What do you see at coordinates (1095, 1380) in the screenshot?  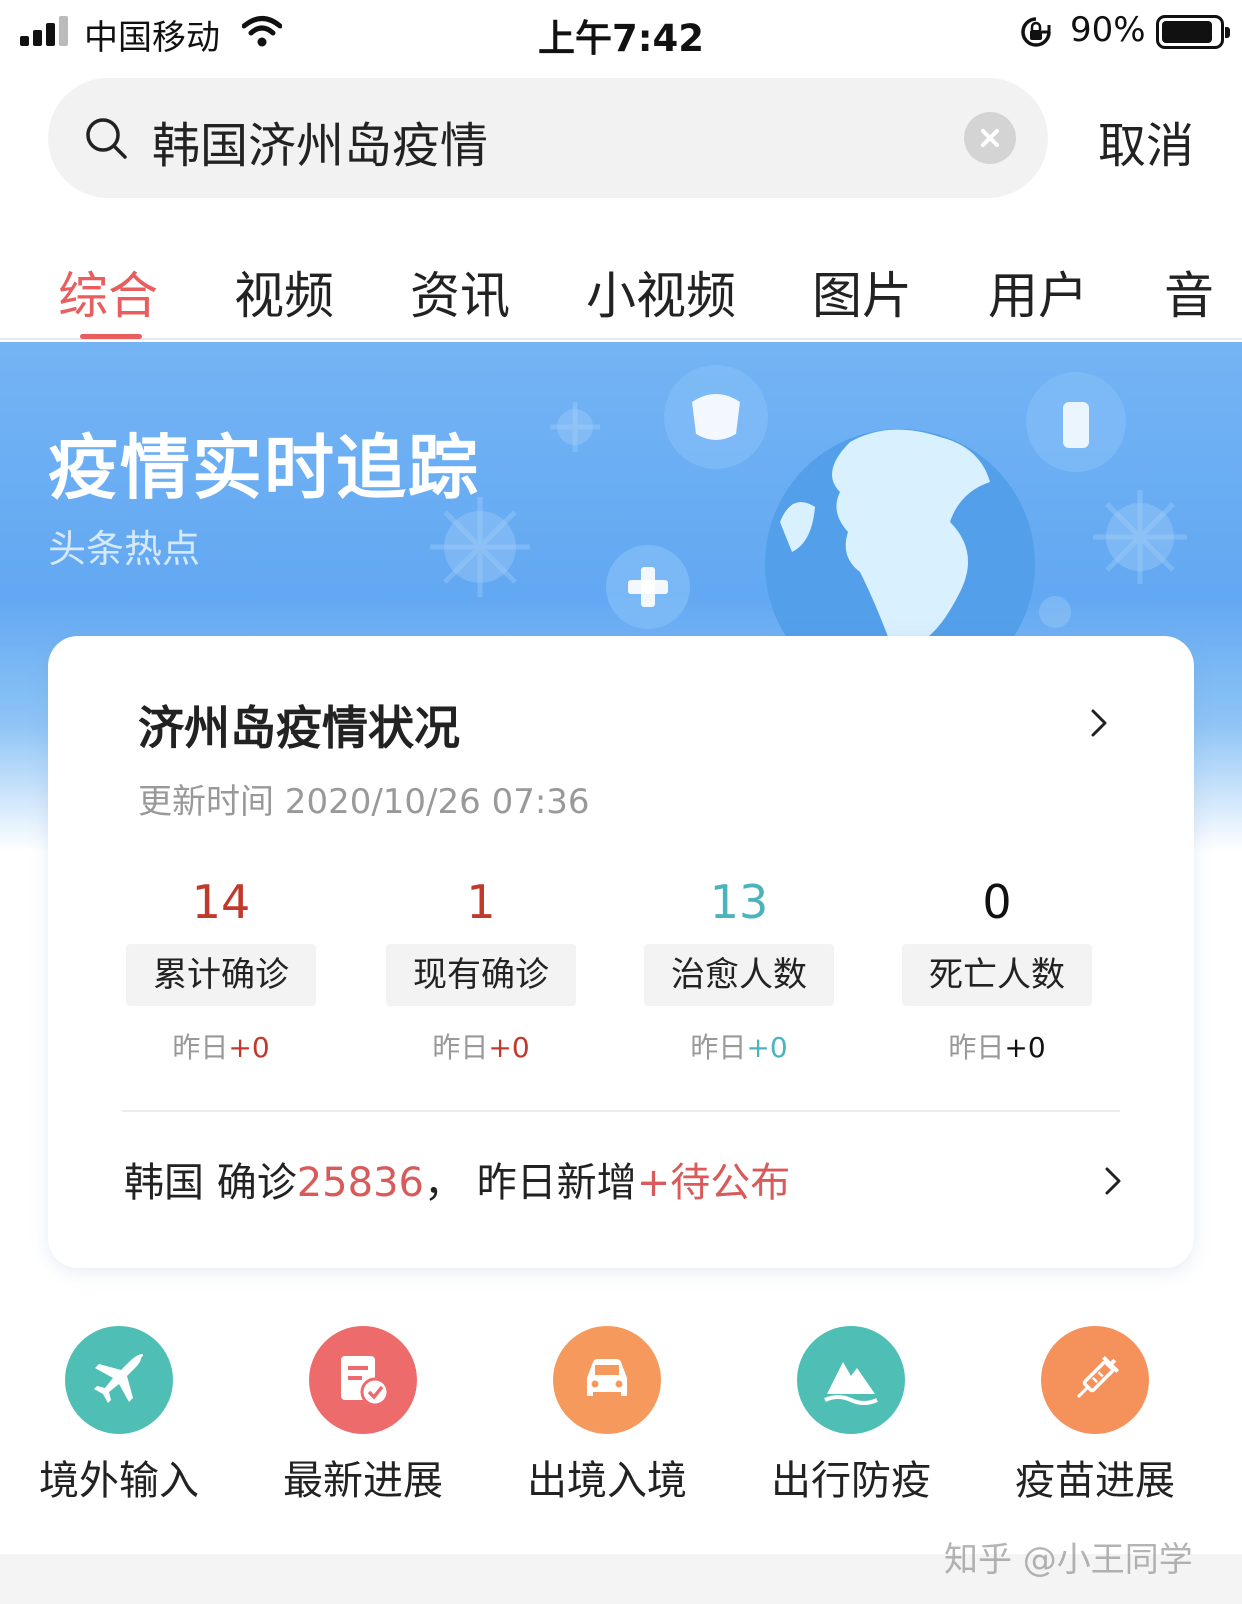 I see `syringe-icon` at bounding box center [1095, 1380].